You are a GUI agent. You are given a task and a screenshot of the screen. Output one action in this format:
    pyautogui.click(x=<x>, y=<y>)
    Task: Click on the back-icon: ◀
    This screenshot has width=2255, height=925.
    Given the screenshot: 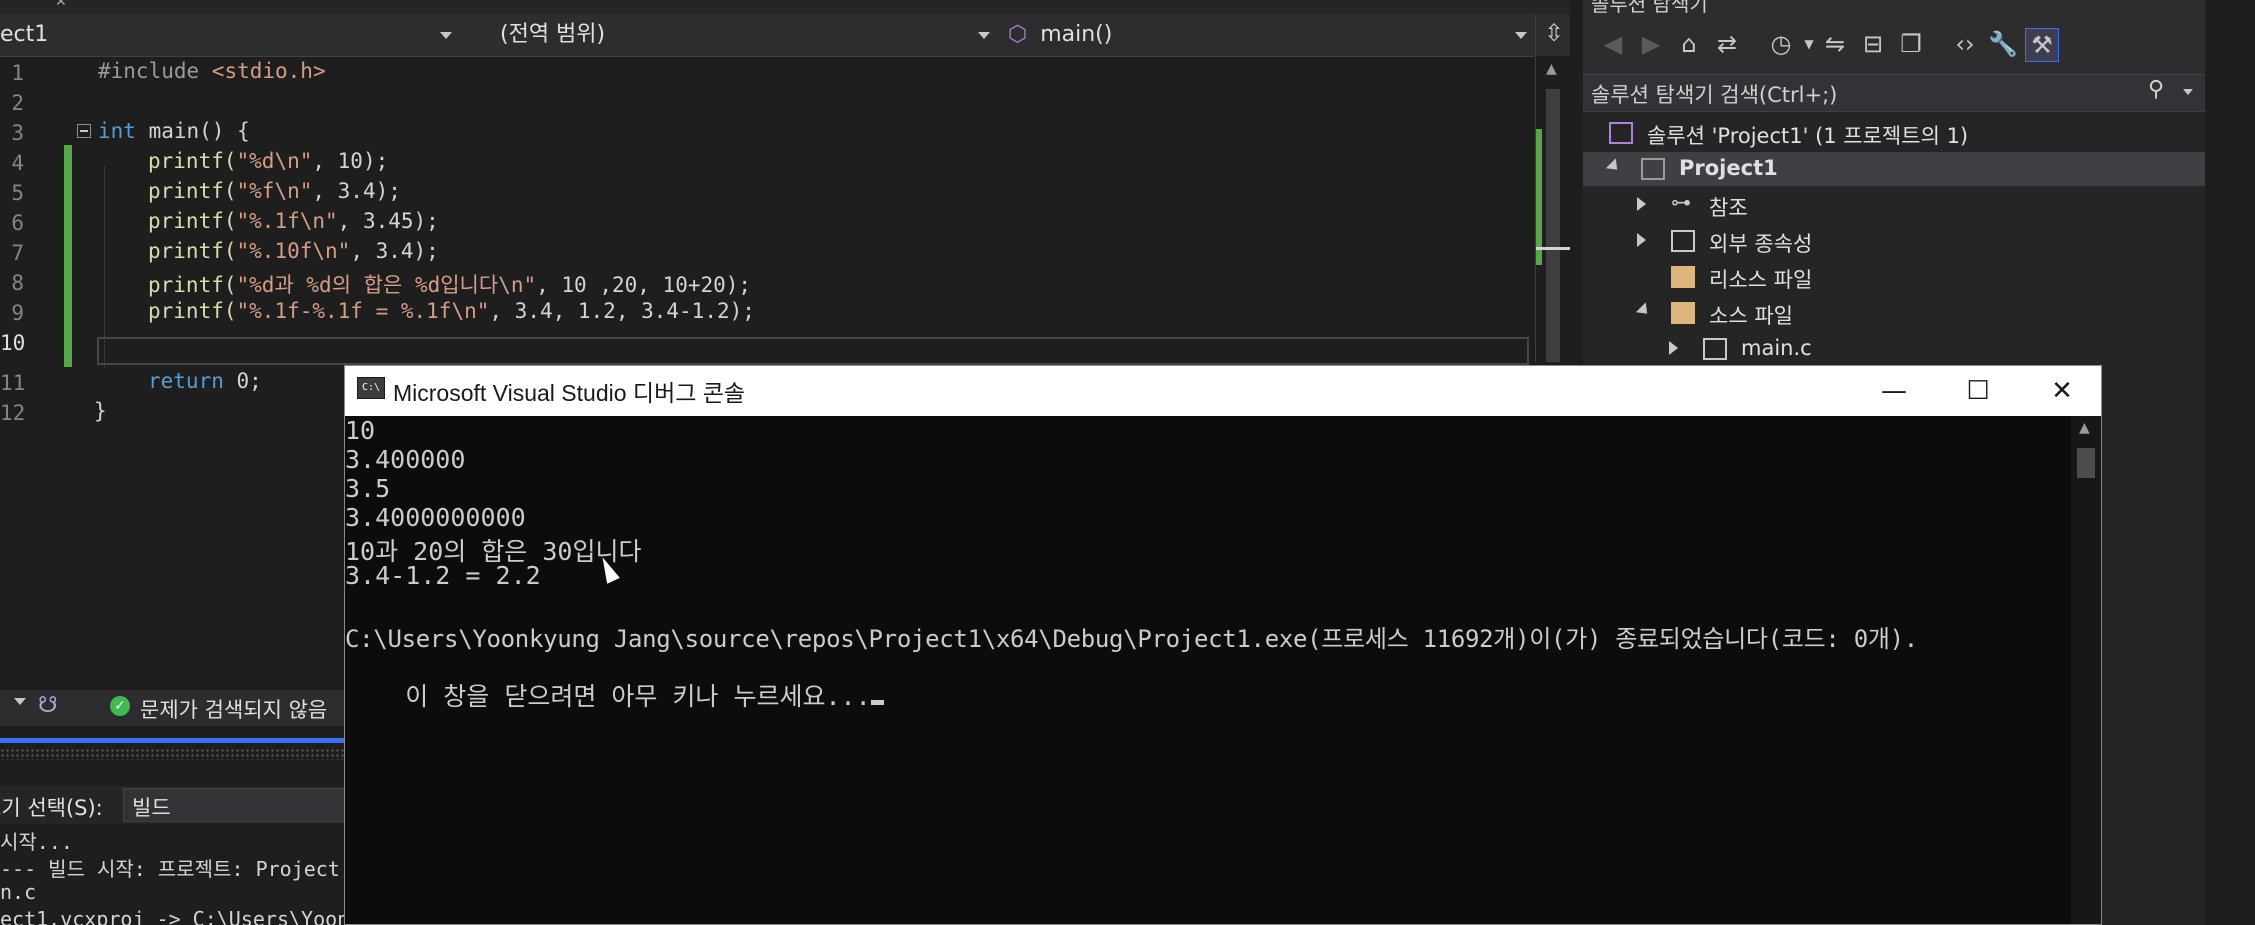 What is the action you would take?
    pyautogui.click(x=1613, y=44)
    